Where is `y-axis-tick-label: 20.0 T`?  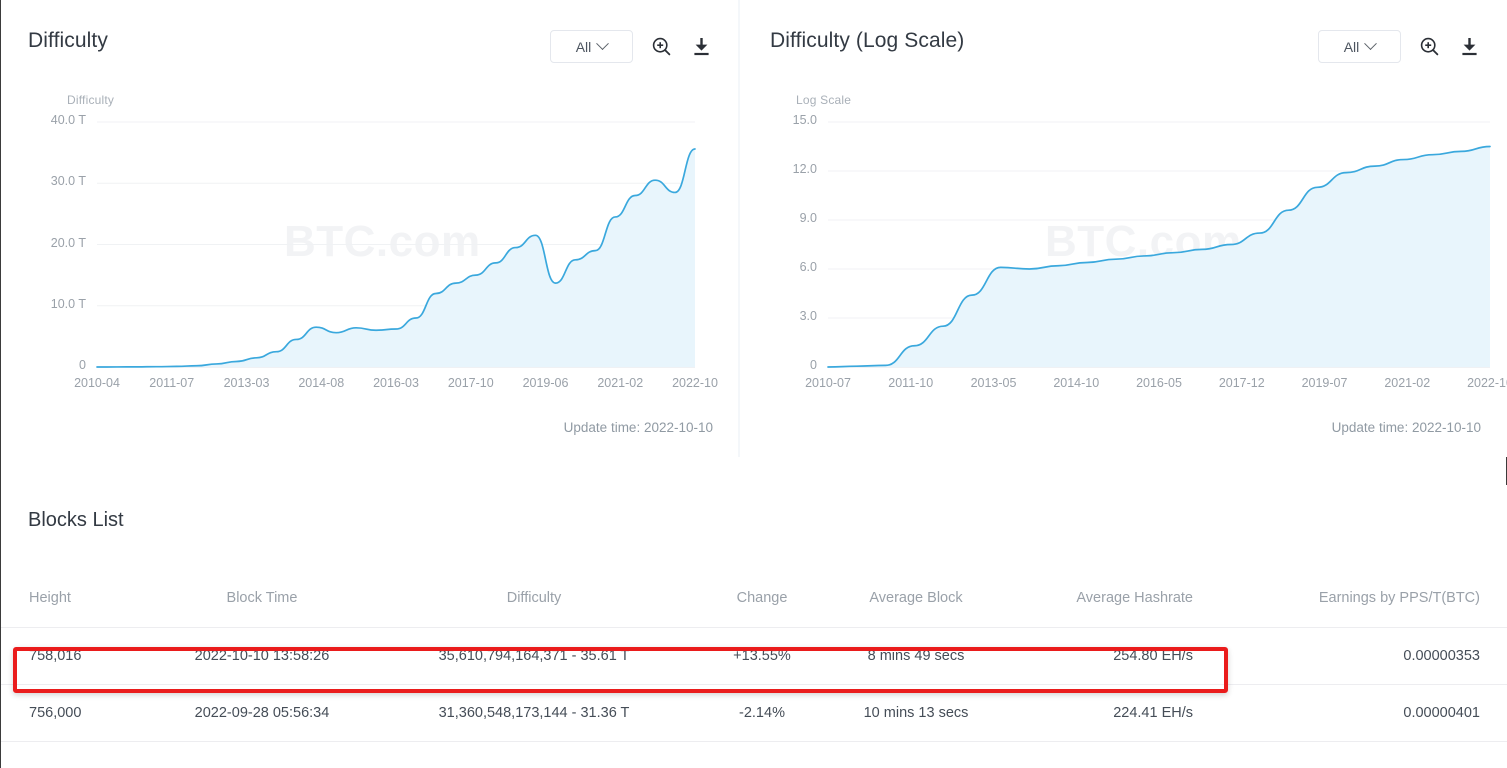
y-axis-tick-label: 20.0 T is located at coordinates (68, 242).